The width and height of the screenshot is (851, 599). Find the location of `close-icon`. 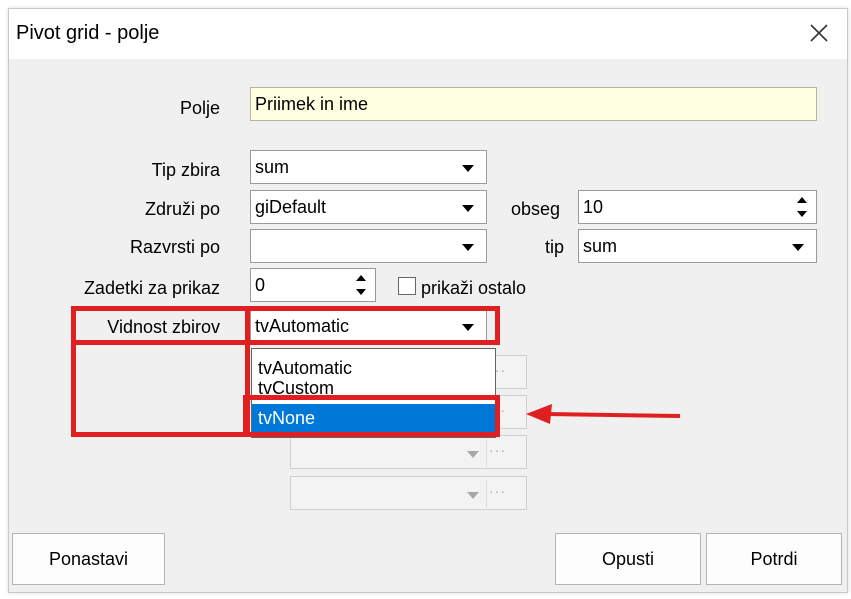

close-icon is located at coordinates (819, 33).